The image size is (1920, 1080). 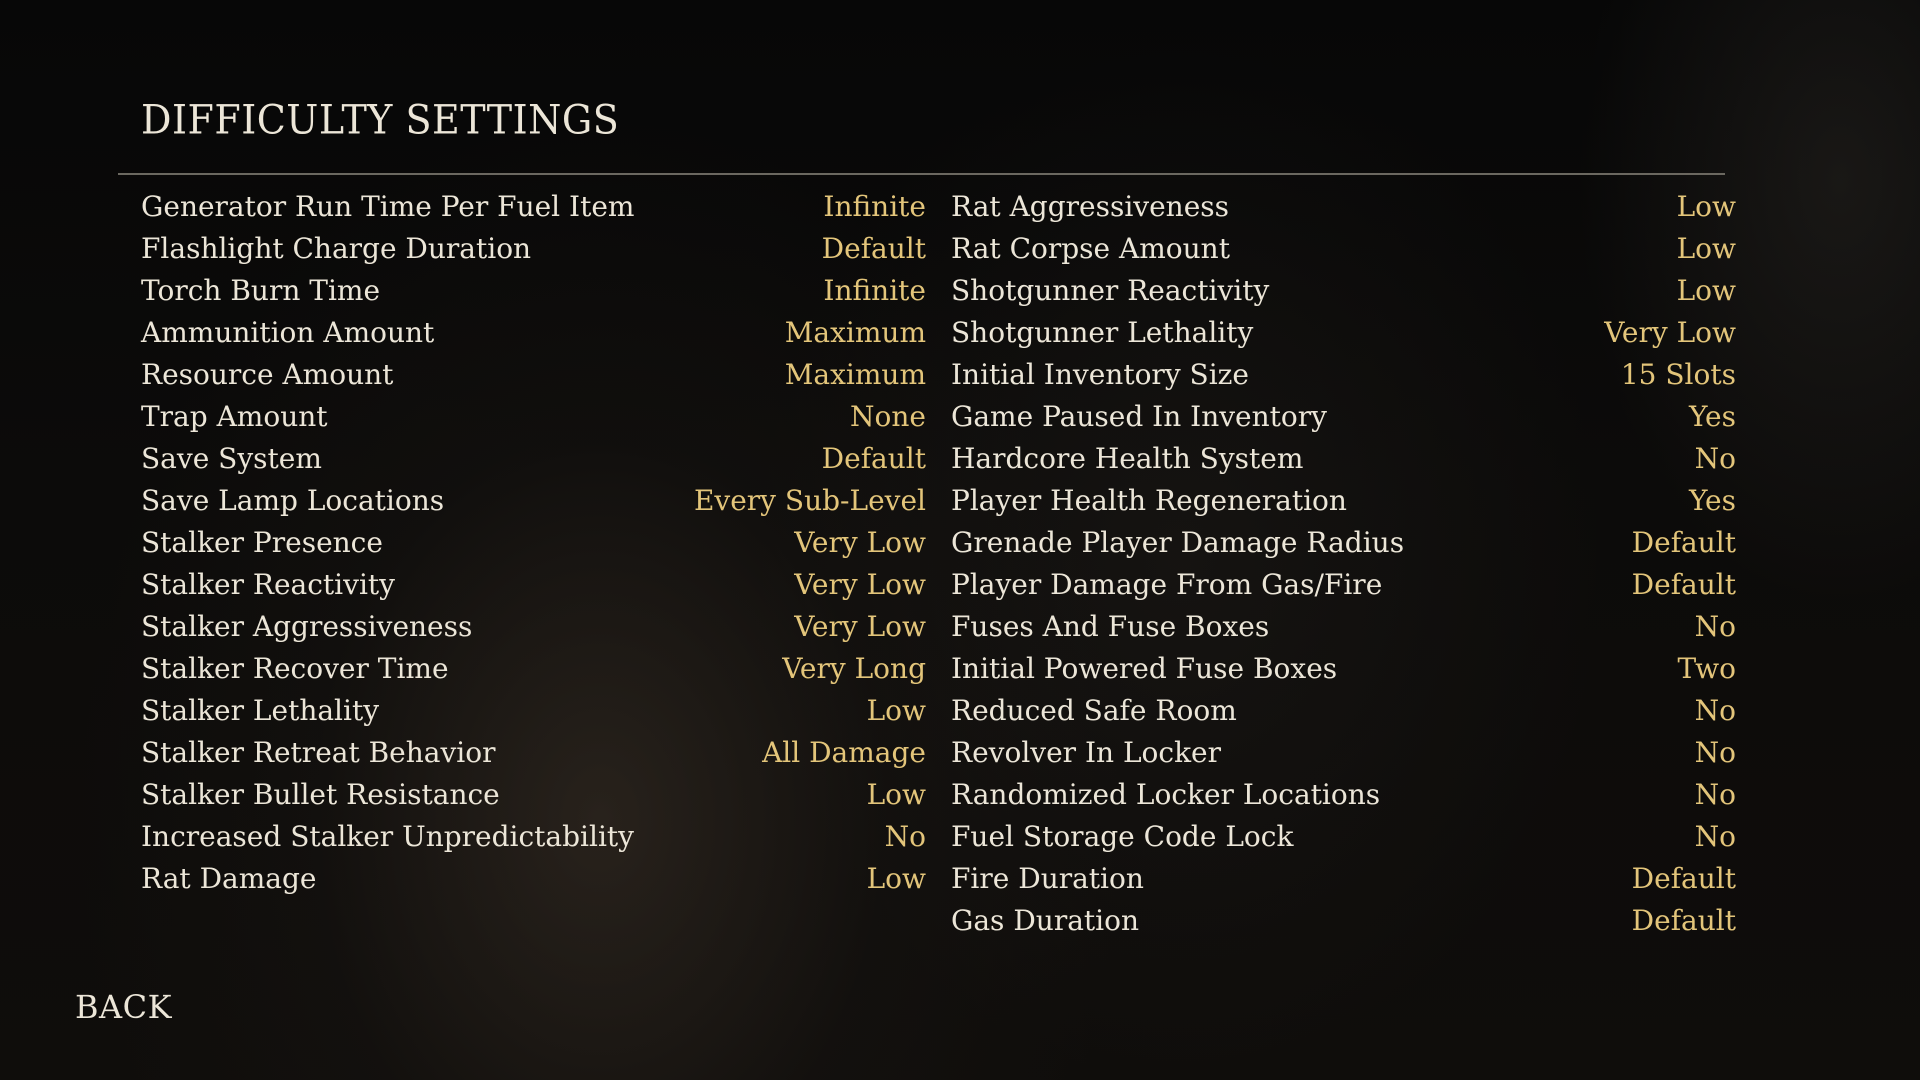 I want to click on setting-row: Initial Inventory Size 15 Slots, so click(x=1343, y=375).